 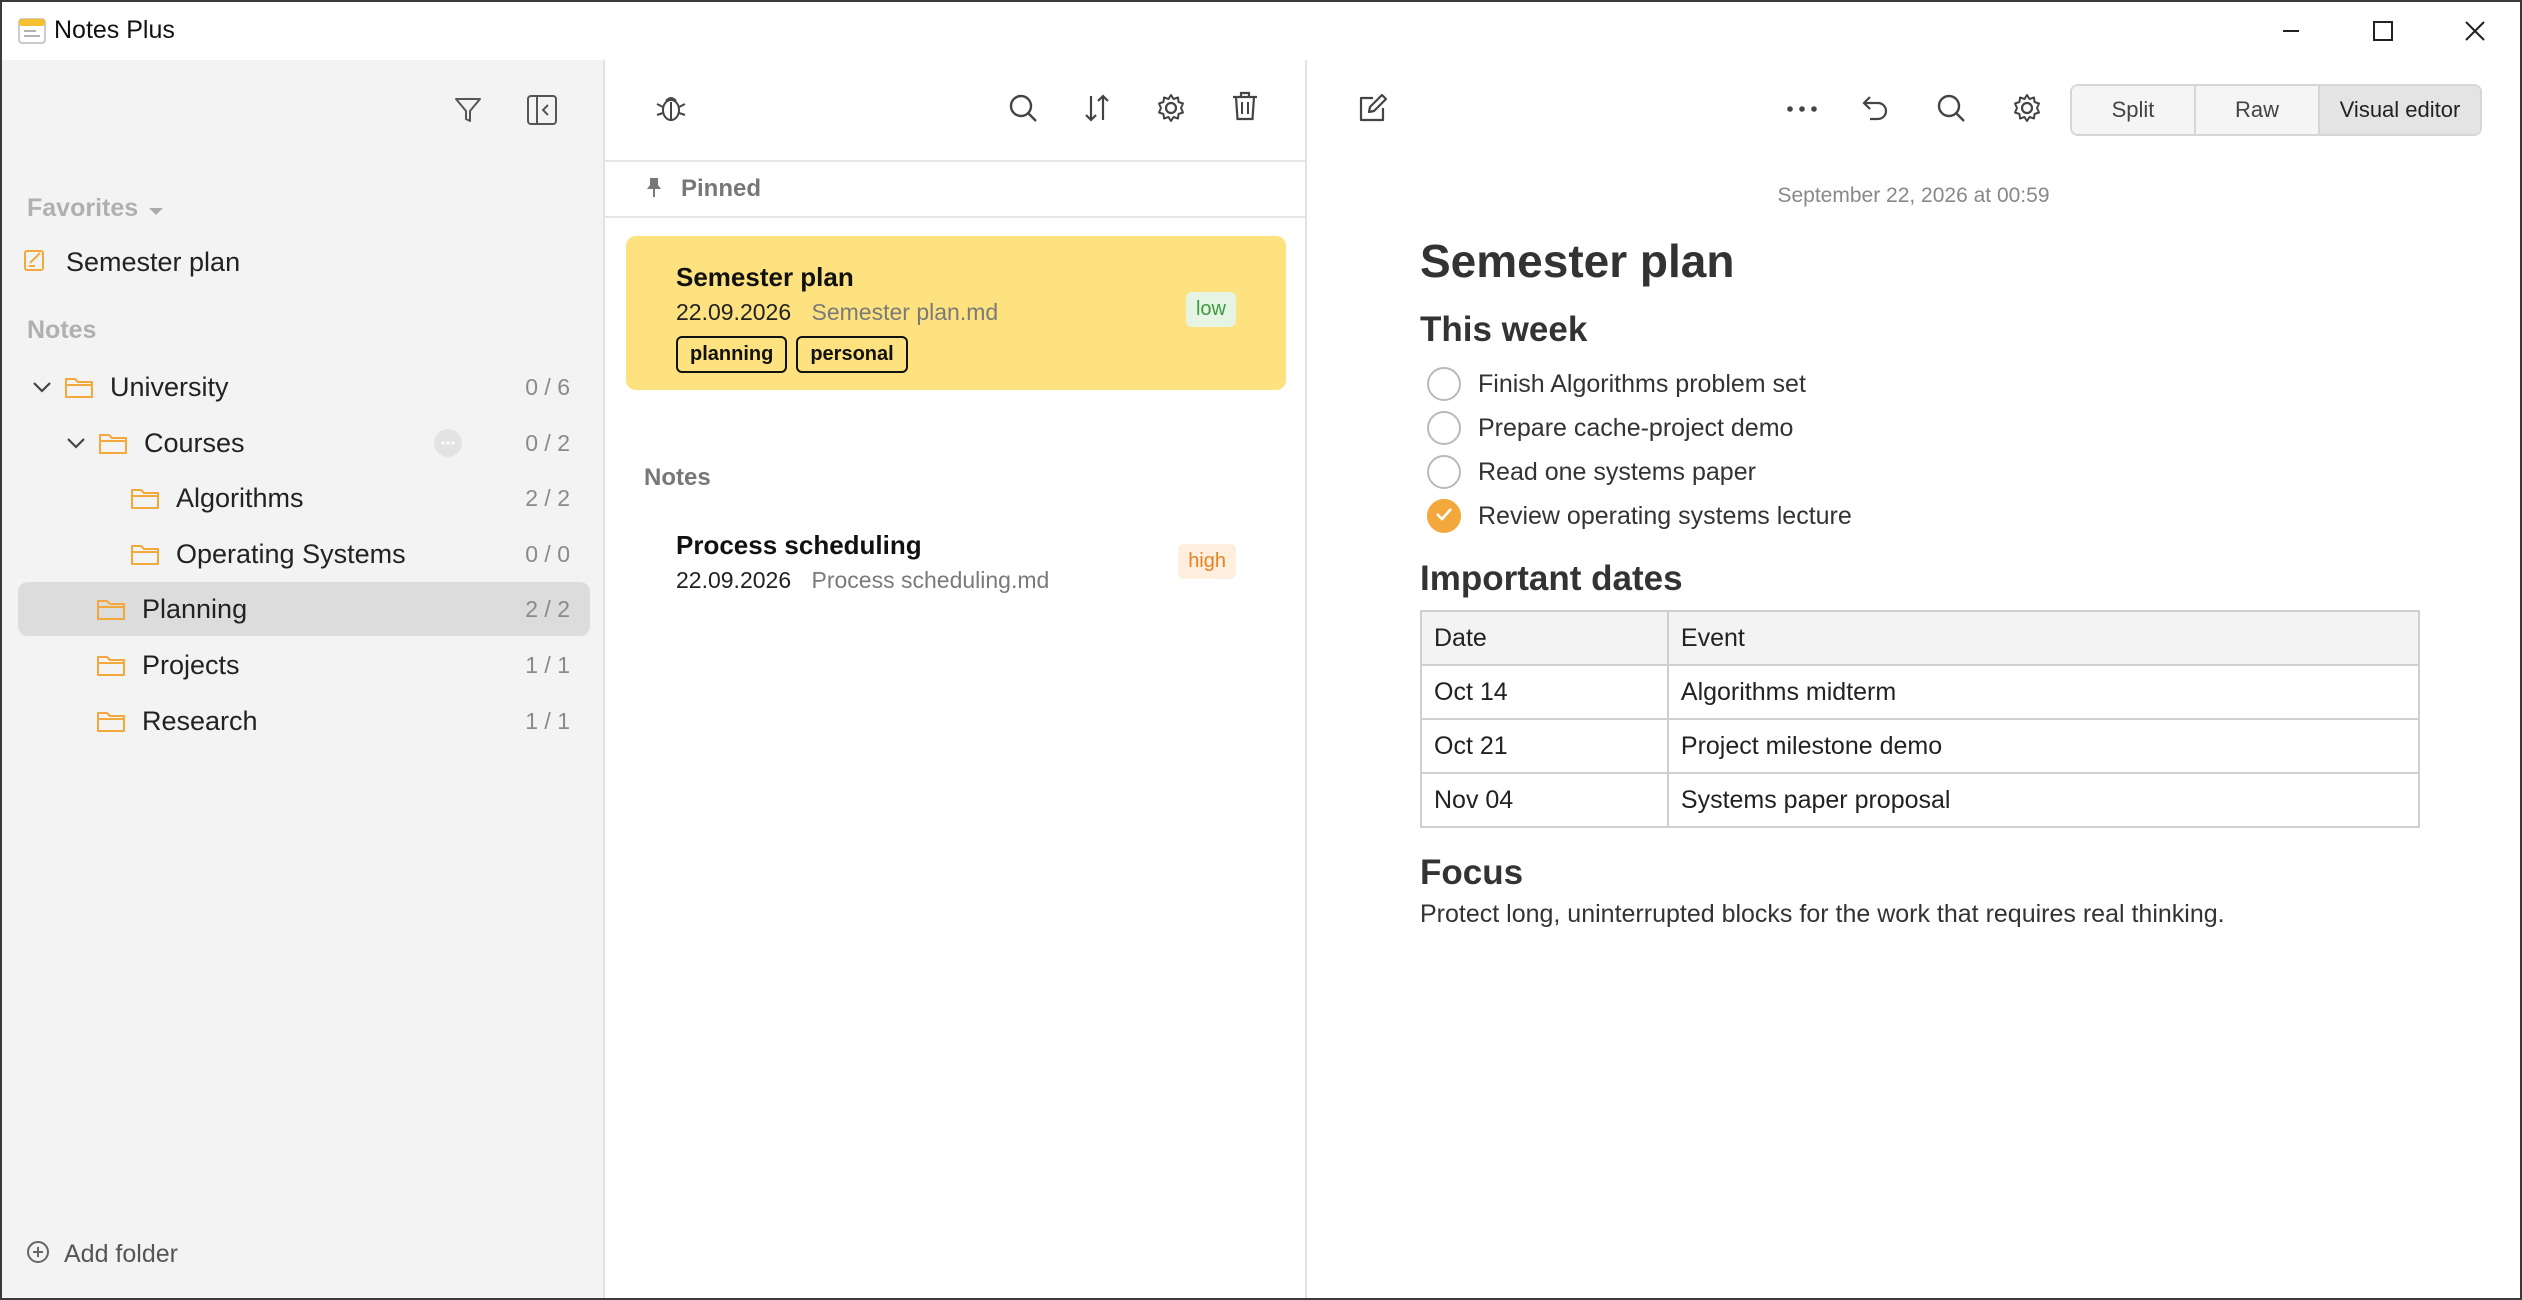 I want to click on compose-icon, so click(x=1373, y=110).